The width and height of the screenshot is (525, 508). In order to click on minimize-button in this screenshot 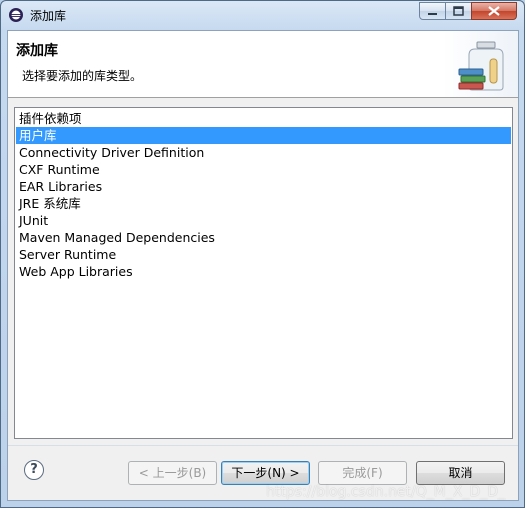, I will do `click(432, 11)`.